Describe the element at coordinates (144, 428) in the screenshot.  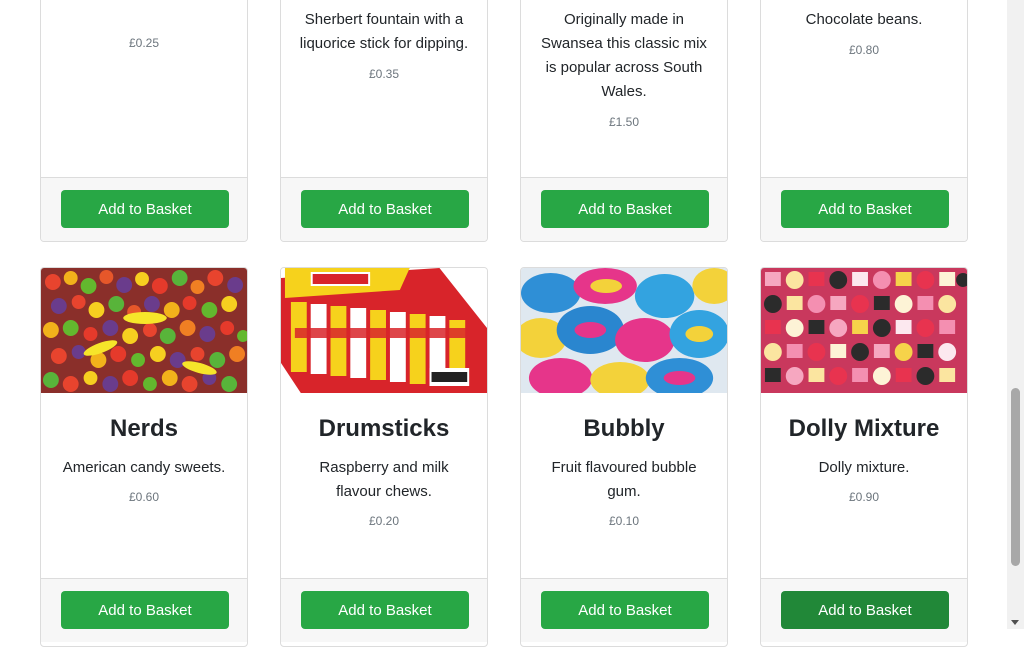
I see `product-title: Nerds` at that location.